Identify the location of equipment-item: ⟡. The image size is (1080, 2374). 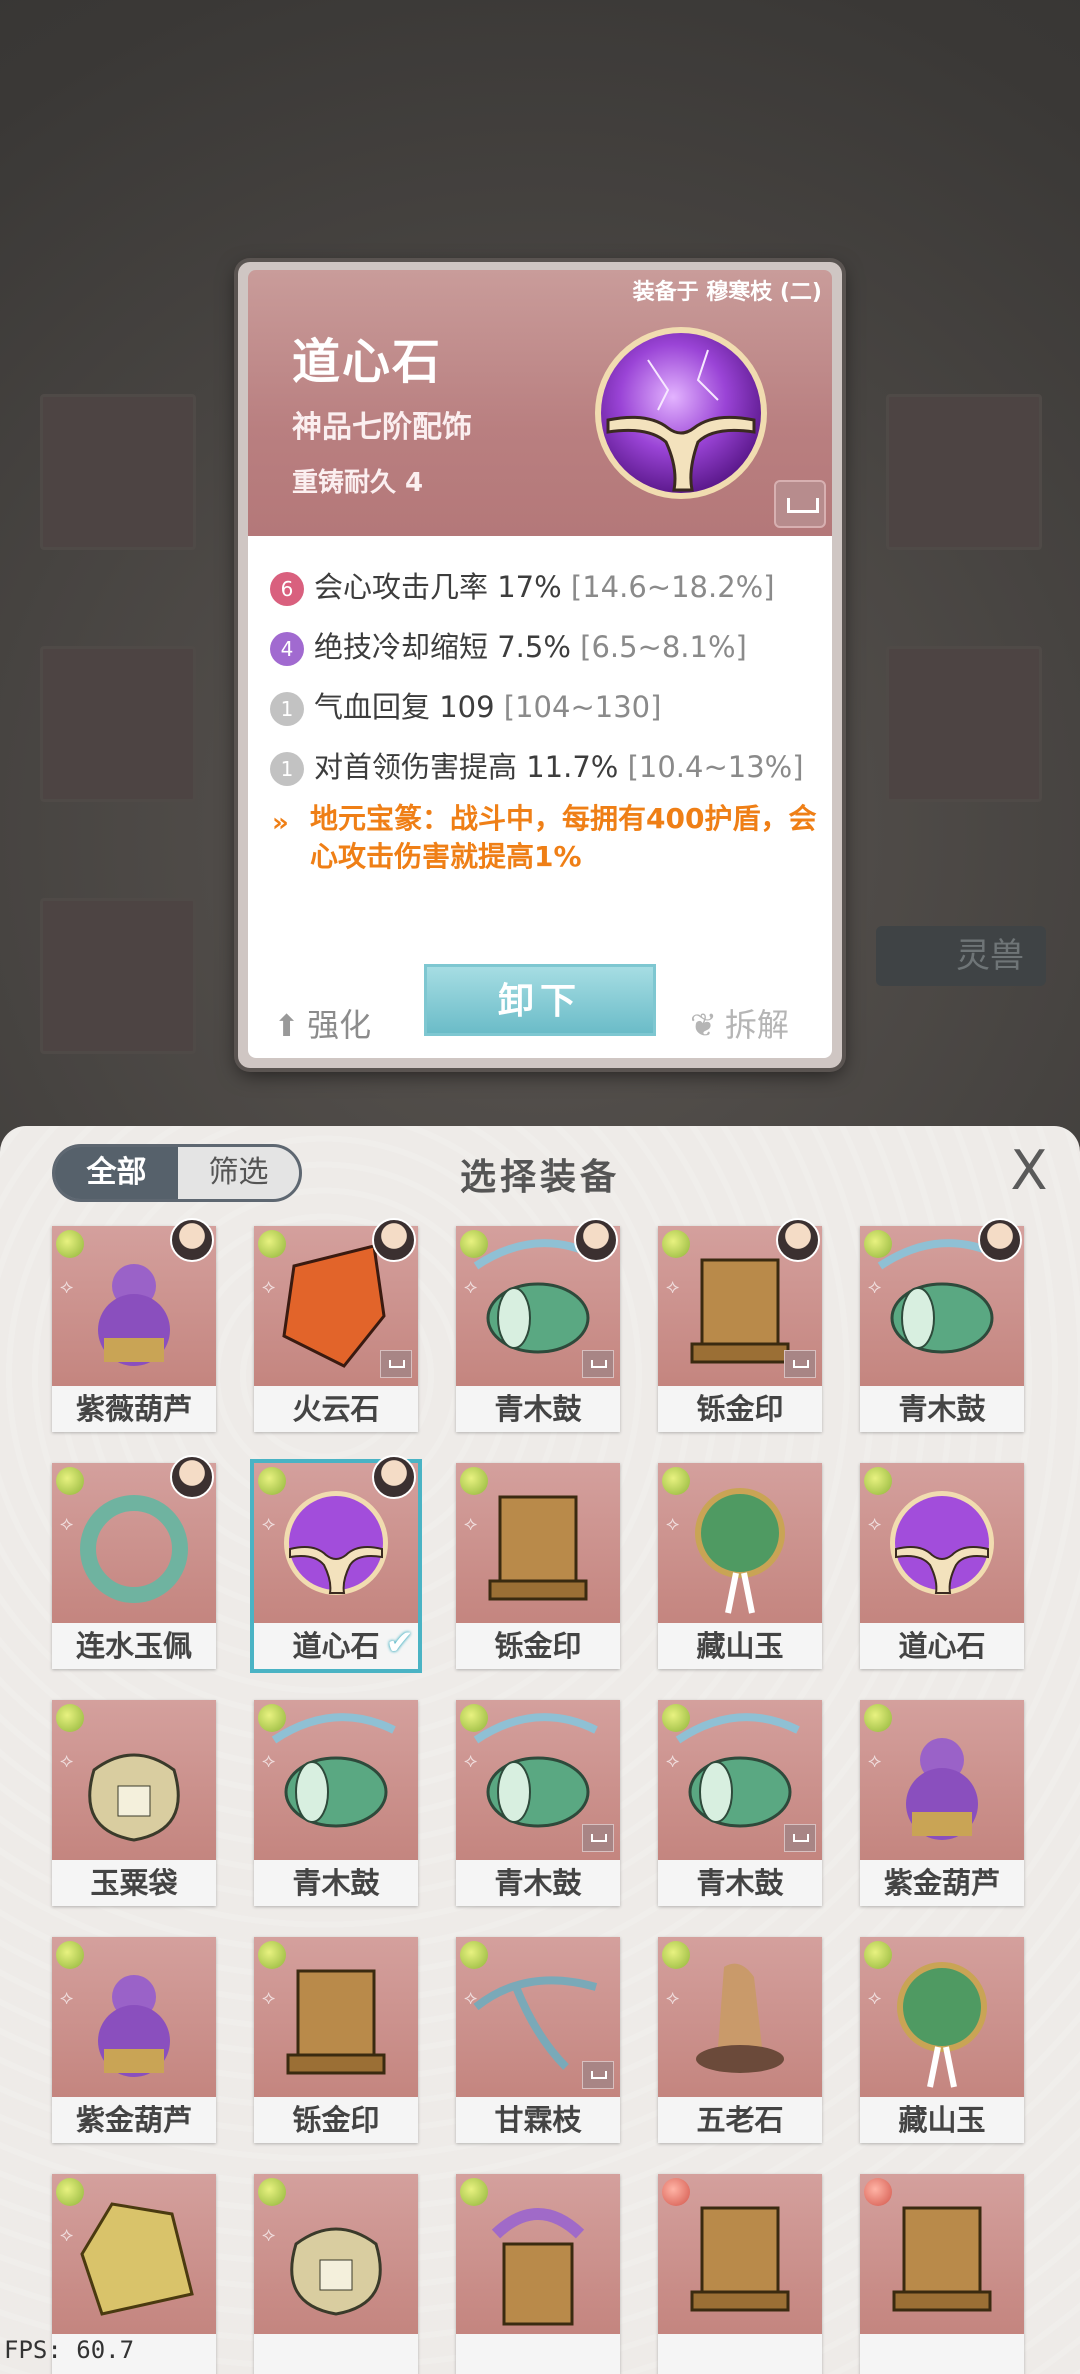
(336, 2274).